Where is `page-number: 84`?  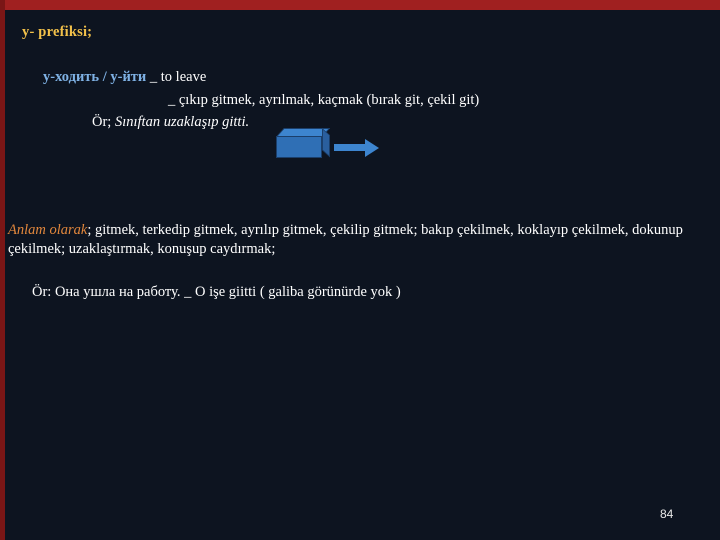 page-number: 84 is located at coordinates (667, 514).